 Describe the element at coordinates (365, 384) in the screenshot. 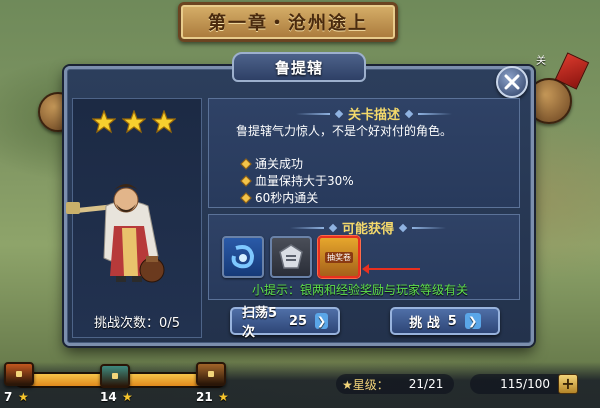

I see `star-level-label: ★星级：` at that location.